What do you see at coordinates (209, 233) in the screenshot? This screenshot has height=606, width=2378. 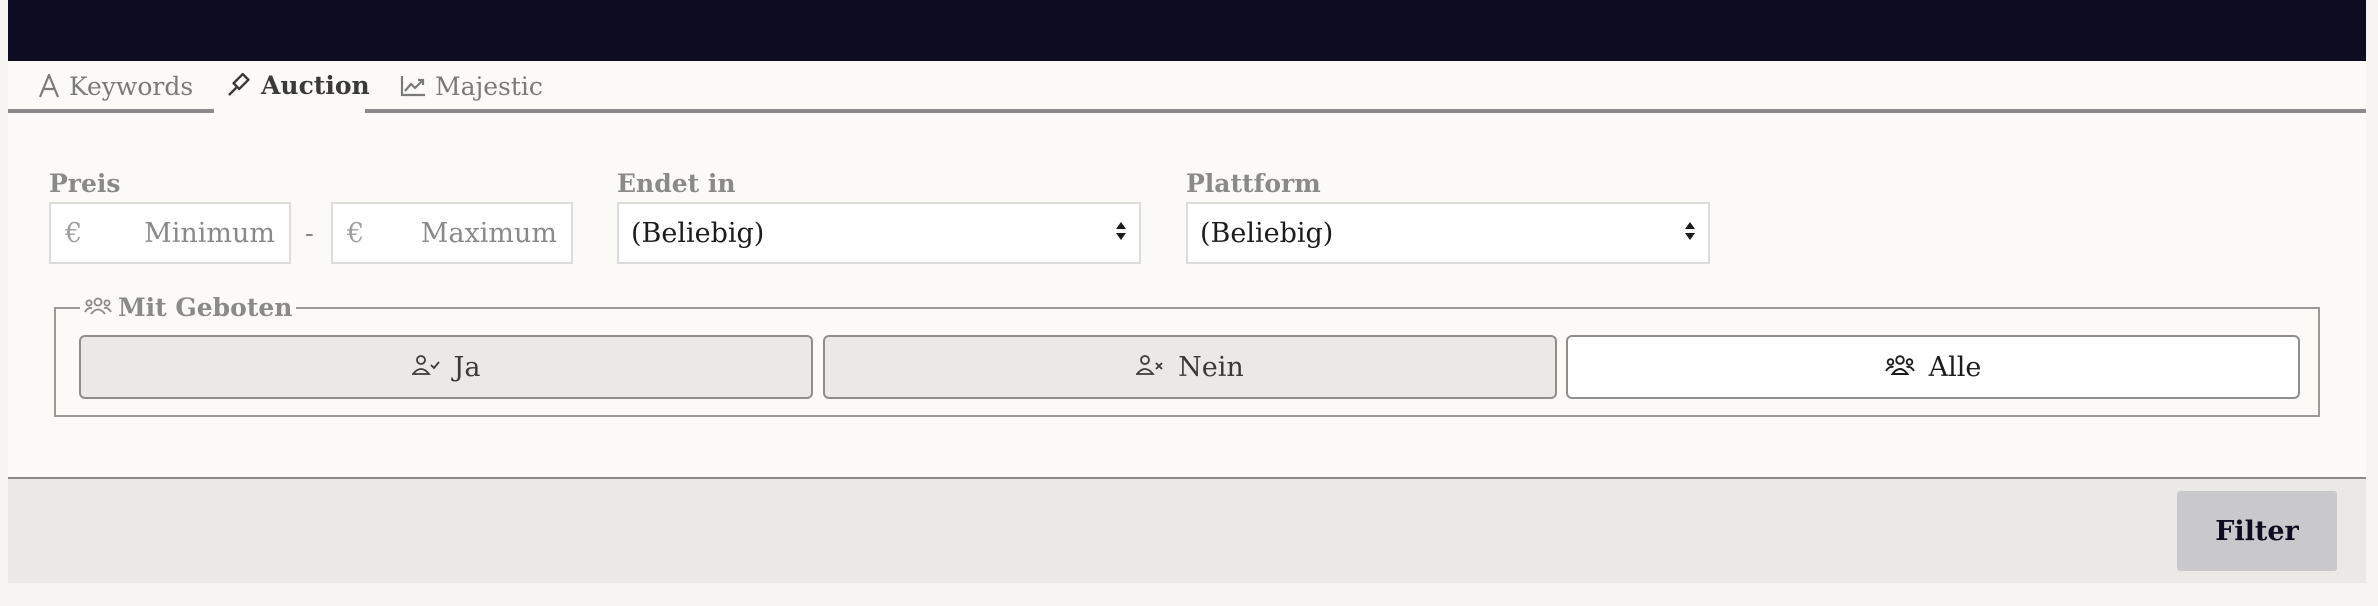 I see `min-placeholder: Minimum` at bounding box center [209, 233].